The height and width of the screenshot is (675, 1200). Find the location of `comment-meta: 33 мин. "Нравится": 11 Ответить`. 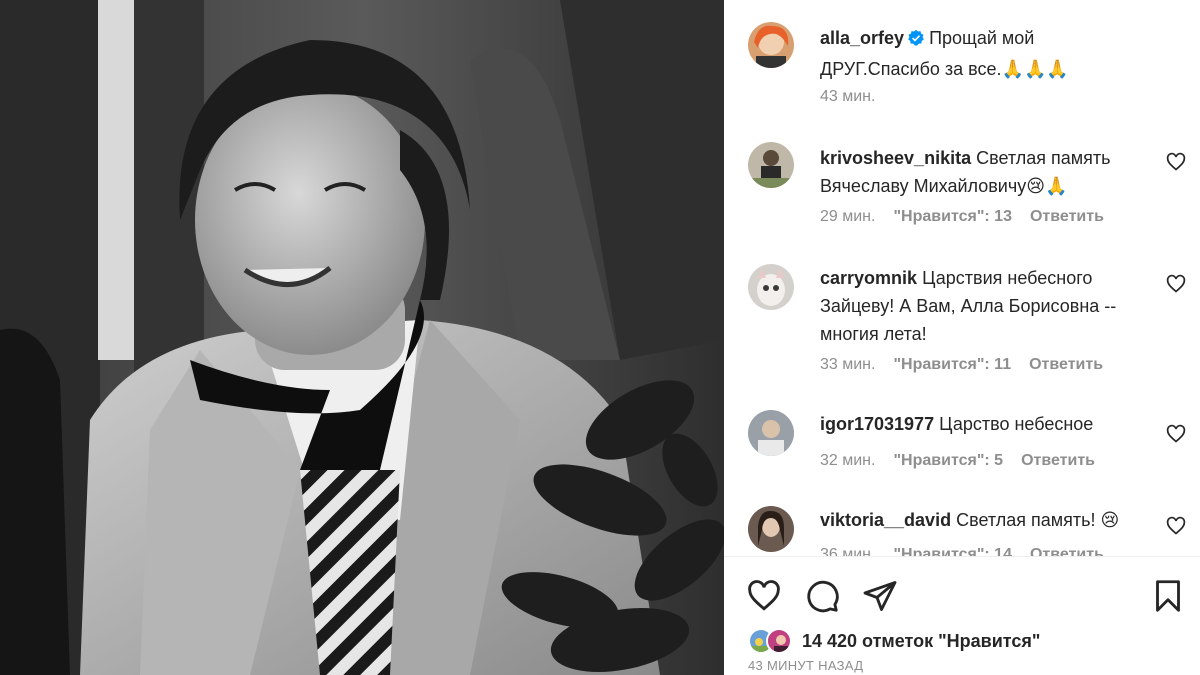

comment-meta: 33 мин. "Нравится": 11 Ответить is located at coordinates (970, 365).